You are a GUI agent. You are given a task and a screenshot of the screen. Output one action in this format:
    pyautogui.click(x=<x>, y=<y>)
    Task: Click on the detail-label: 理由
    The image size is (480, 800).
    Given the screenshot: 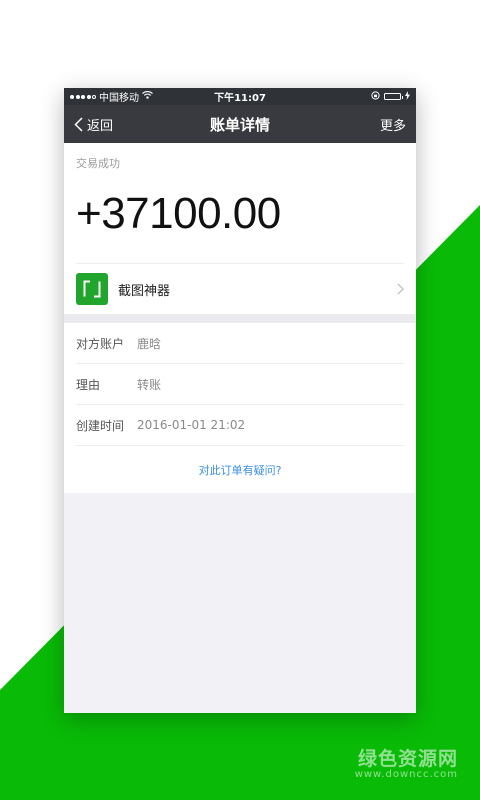 What is the action you would take?
    pyautogui.click(x=88, y=384)
    